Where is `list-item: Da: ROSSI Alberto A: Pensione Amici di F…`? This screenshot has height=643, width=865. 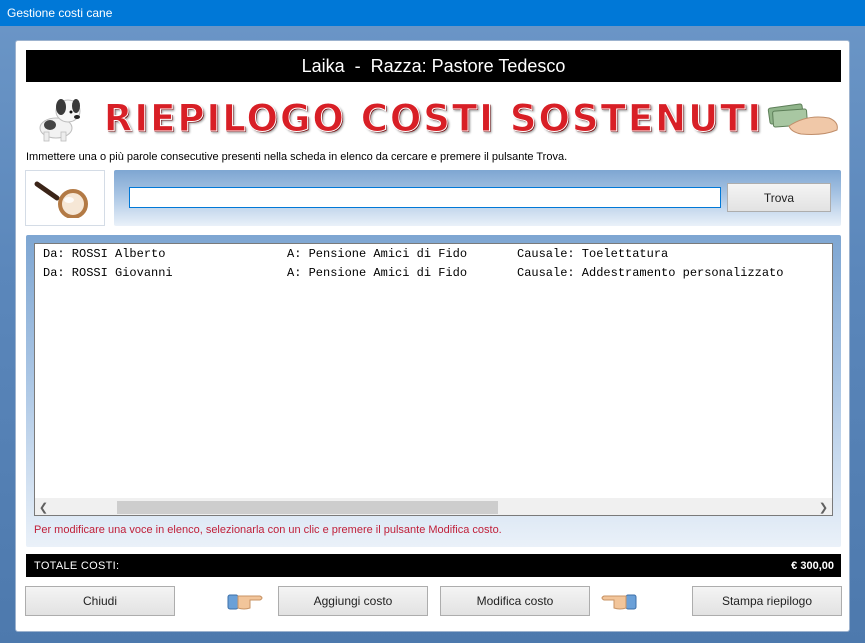 list-item: Da: ROSSI Alberto A: Pensione Amici di F… is located at coordinates (433, 253).